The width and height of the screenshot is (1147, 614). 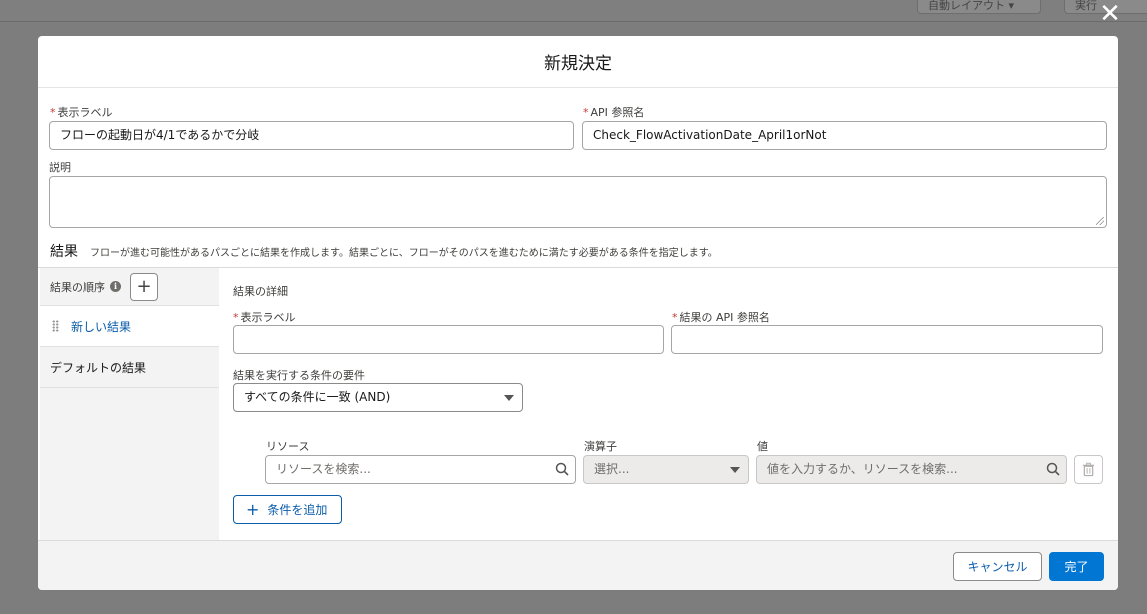 What do you see at coordinates (288, 446) in the screenshot?
I see `resource-label: リソース` at bounding box center [288, 446].